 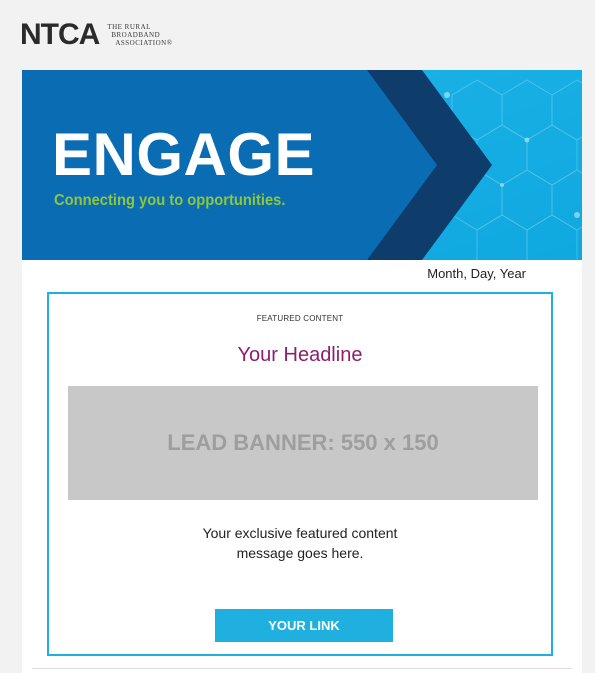 What do you see at coordinates (476, 273) in the screenshot?
I see `issue-date: Month, Day, Year` at bounding box center [476, 273].